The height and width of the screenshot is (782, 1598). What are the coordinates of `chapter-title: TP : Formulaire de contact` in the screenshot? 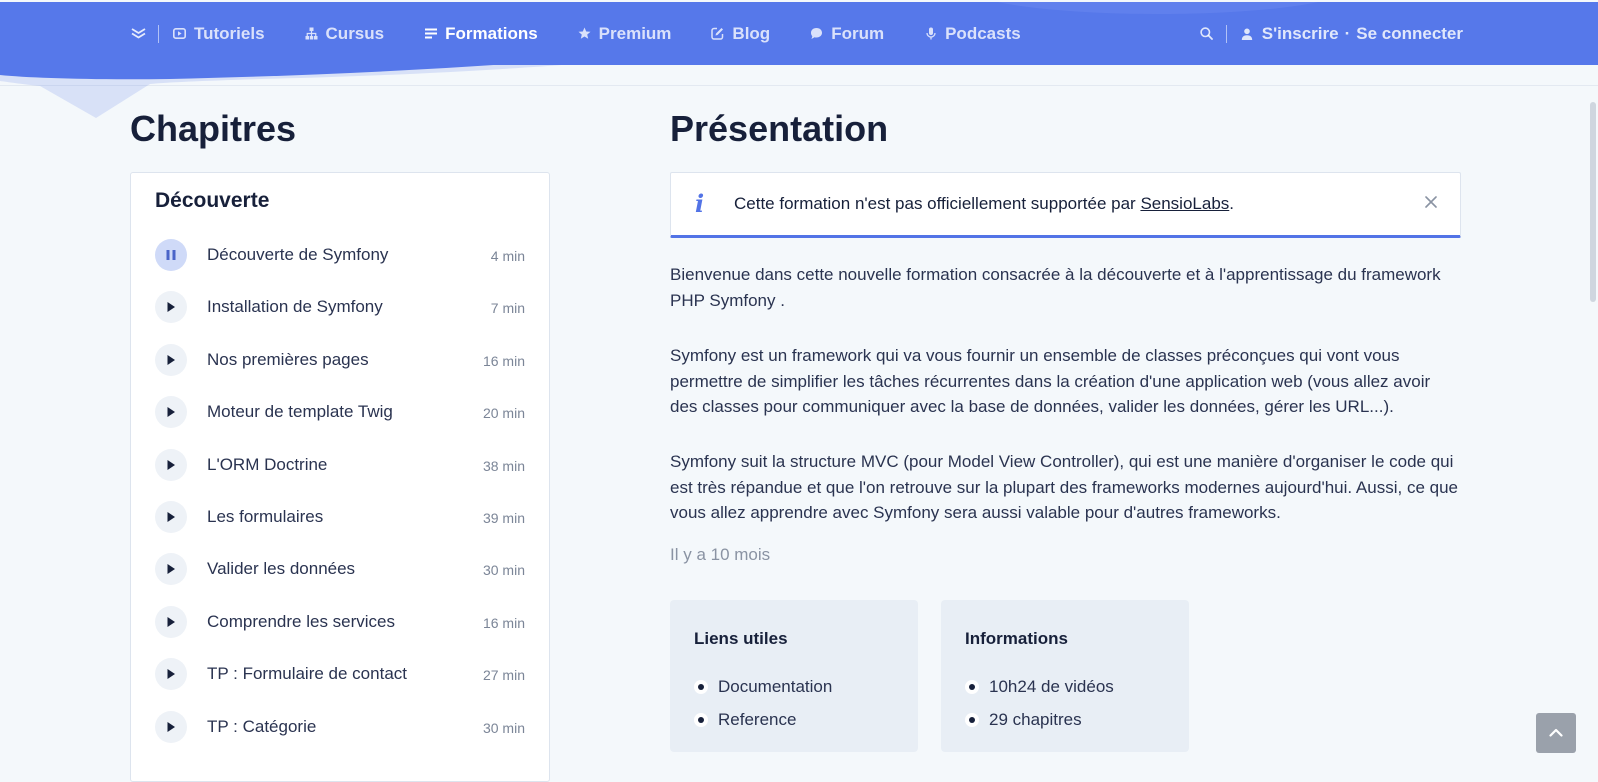 It's located at (307, 674).